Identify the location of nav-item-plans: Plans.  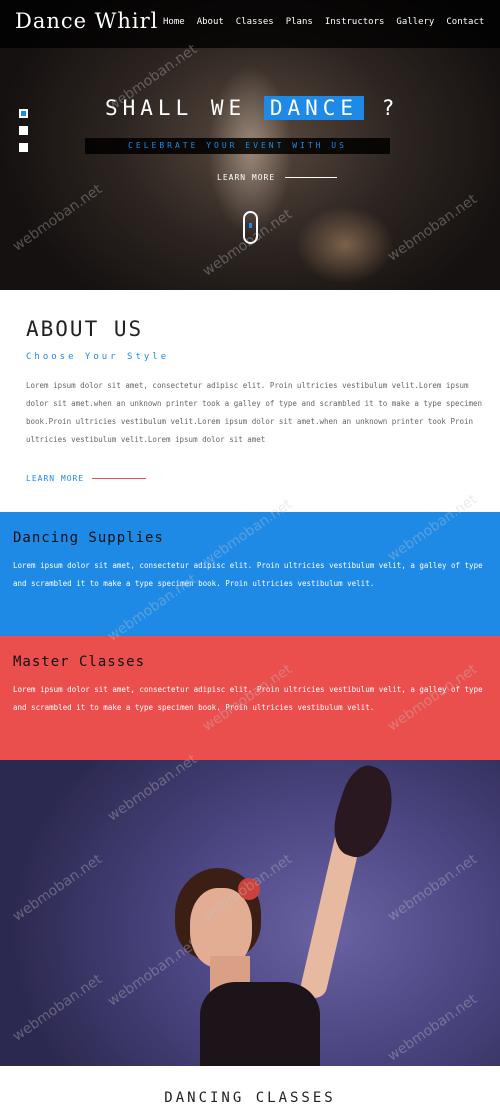
(299, 22).